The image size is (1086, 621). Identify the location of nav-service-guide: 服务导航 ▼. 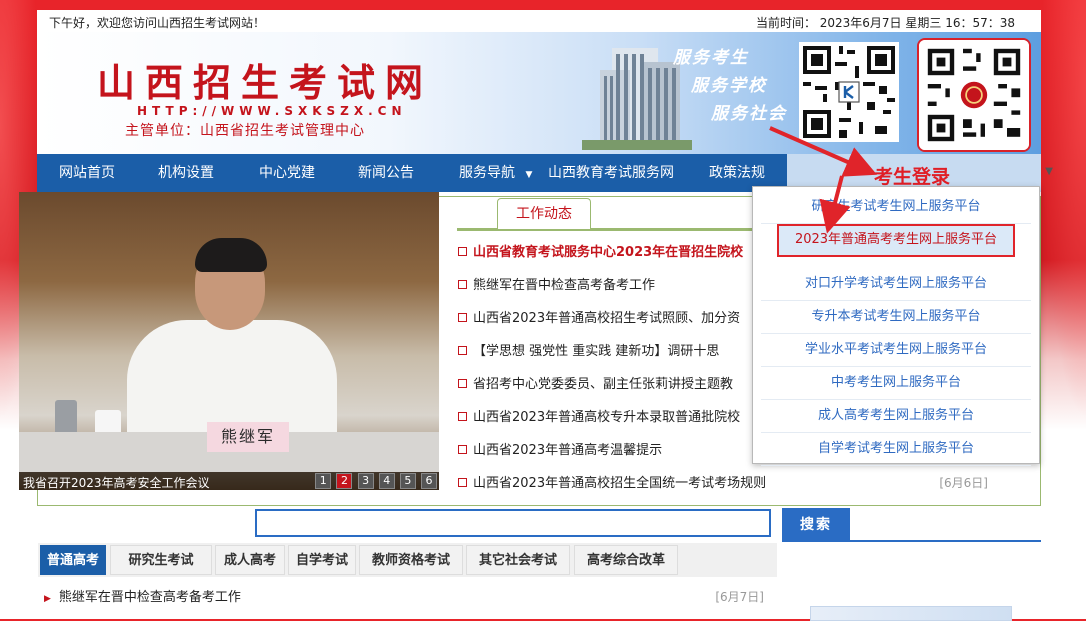
(495, 173).